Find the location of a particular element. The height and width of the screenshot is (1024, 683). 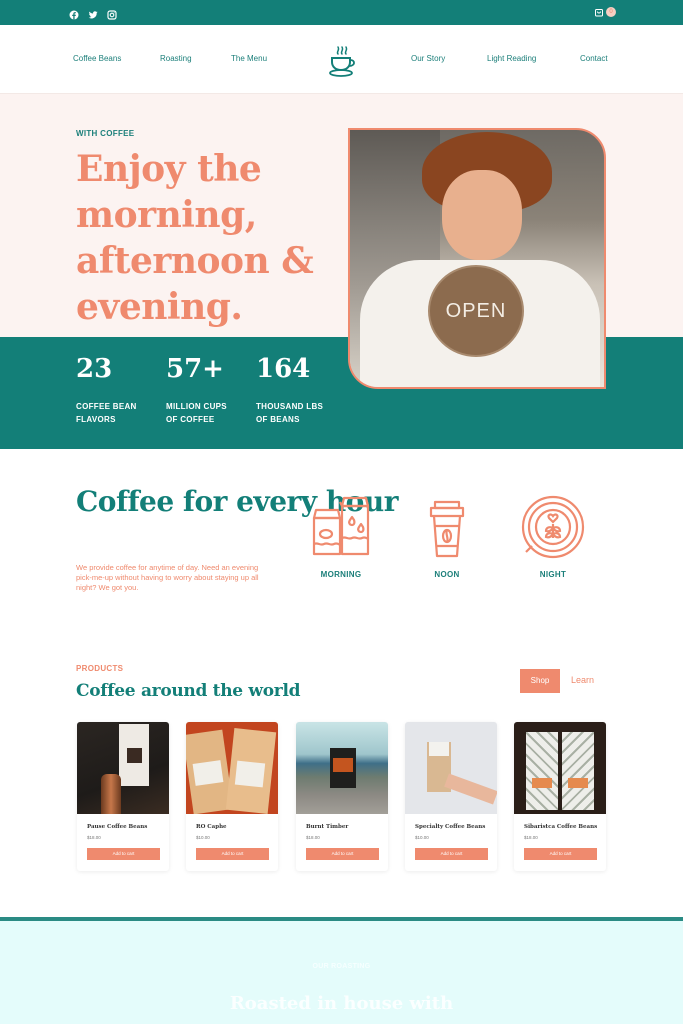

hero-photo-barista-open-sign: OPEN is located at coordinates (477, 258).